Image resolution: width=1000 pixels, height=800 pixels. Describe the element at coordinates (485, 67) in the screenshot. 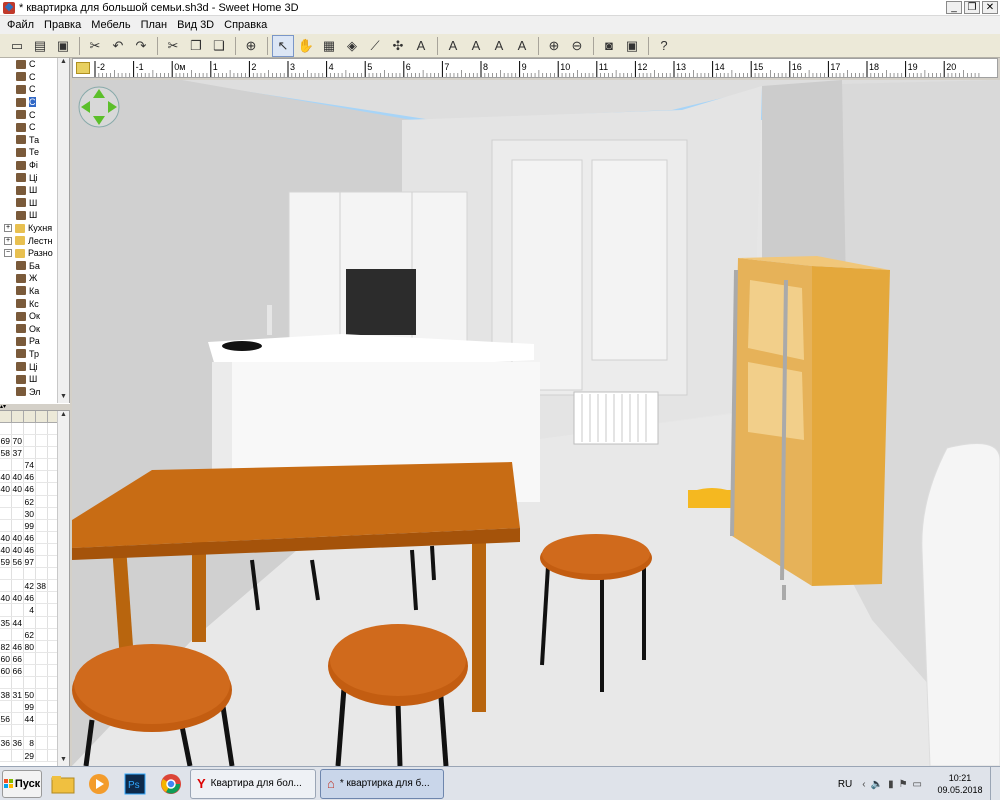

I see `ruler-label: 8` at that location.